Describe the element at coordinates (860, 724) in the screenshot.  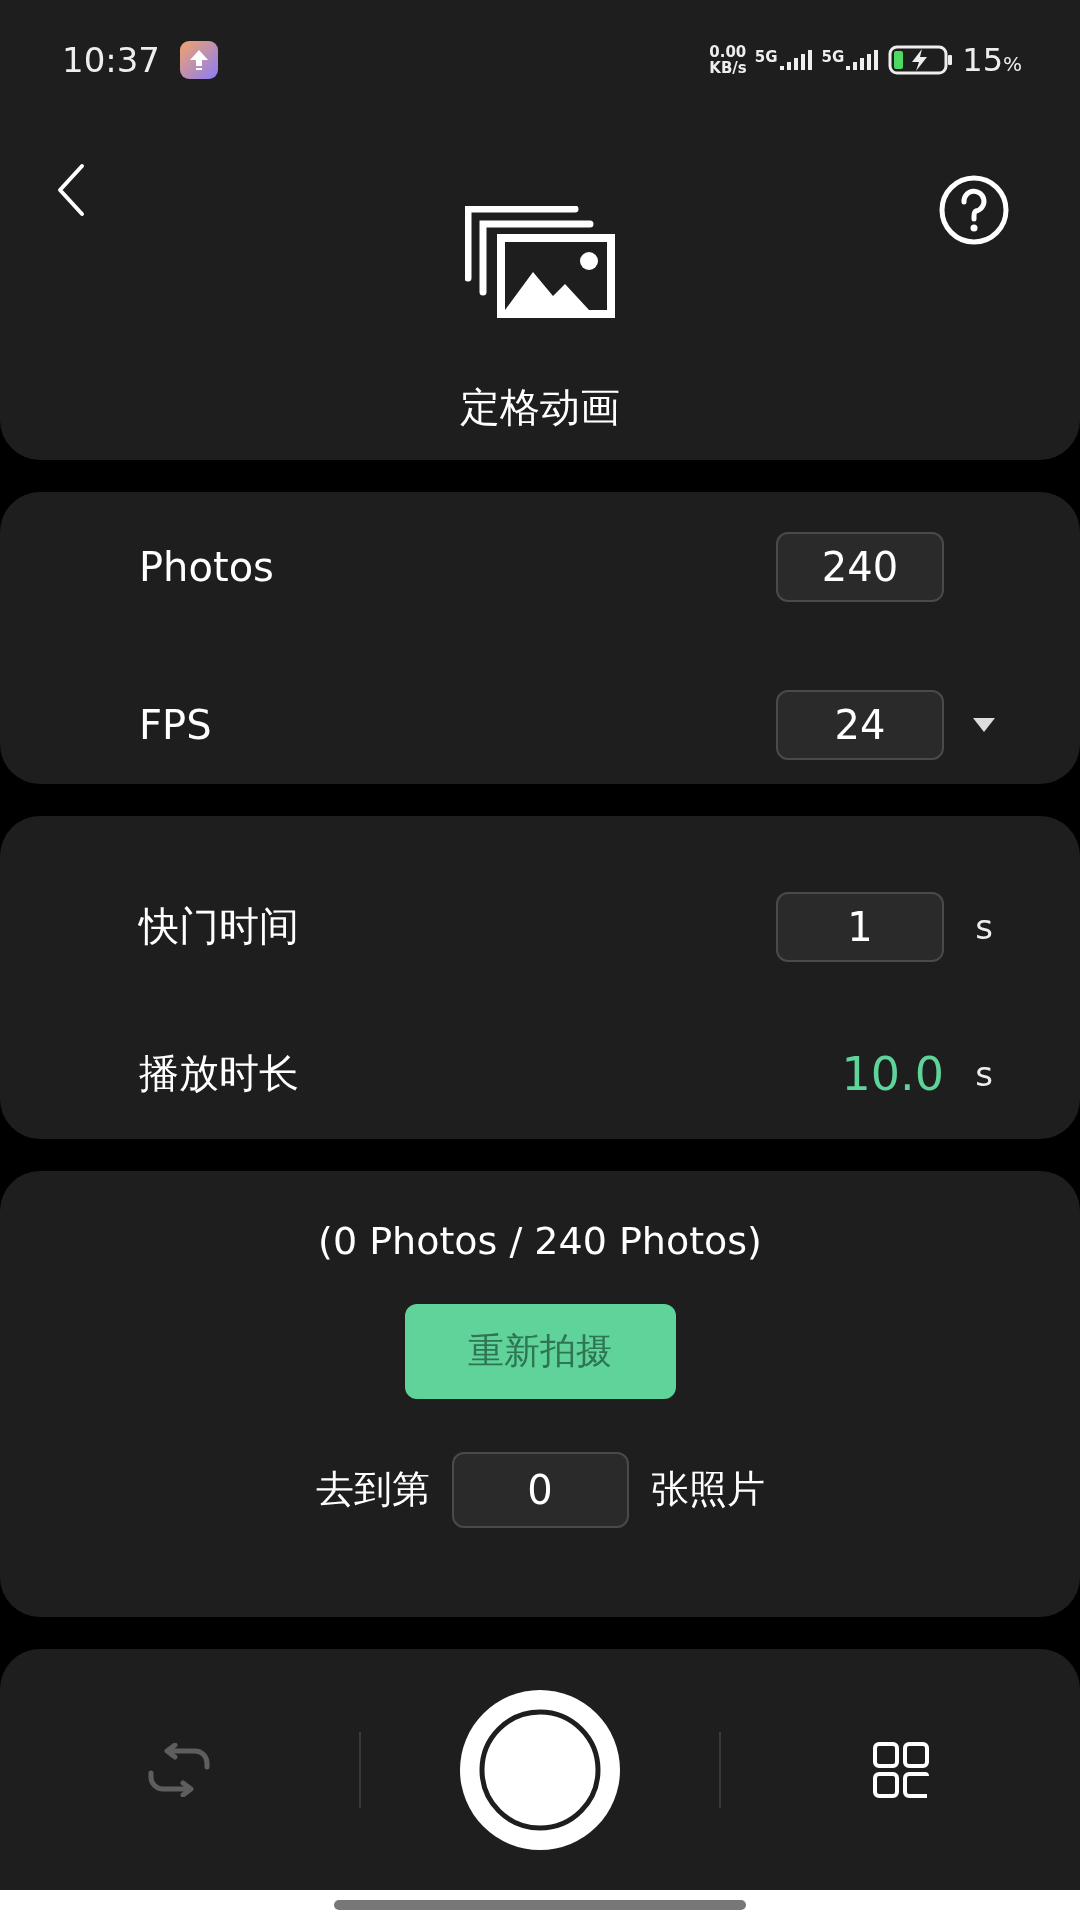
I see `fps-field: 24` at that location.